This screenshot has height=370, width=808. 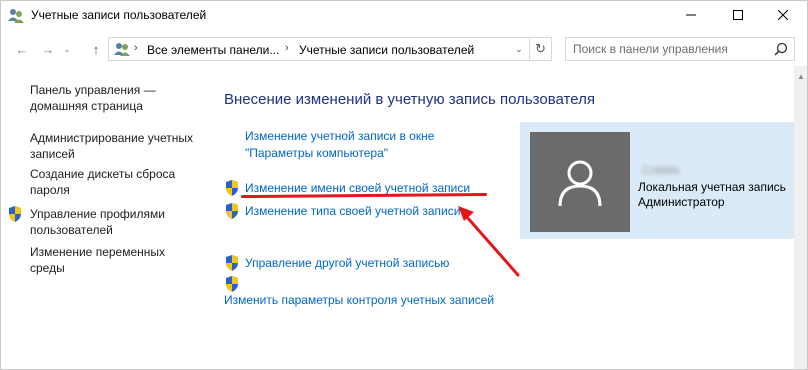 I want to click on sidebar-item-manage-accounts: Администрирование учетных записей, so click(x=120, y=146).